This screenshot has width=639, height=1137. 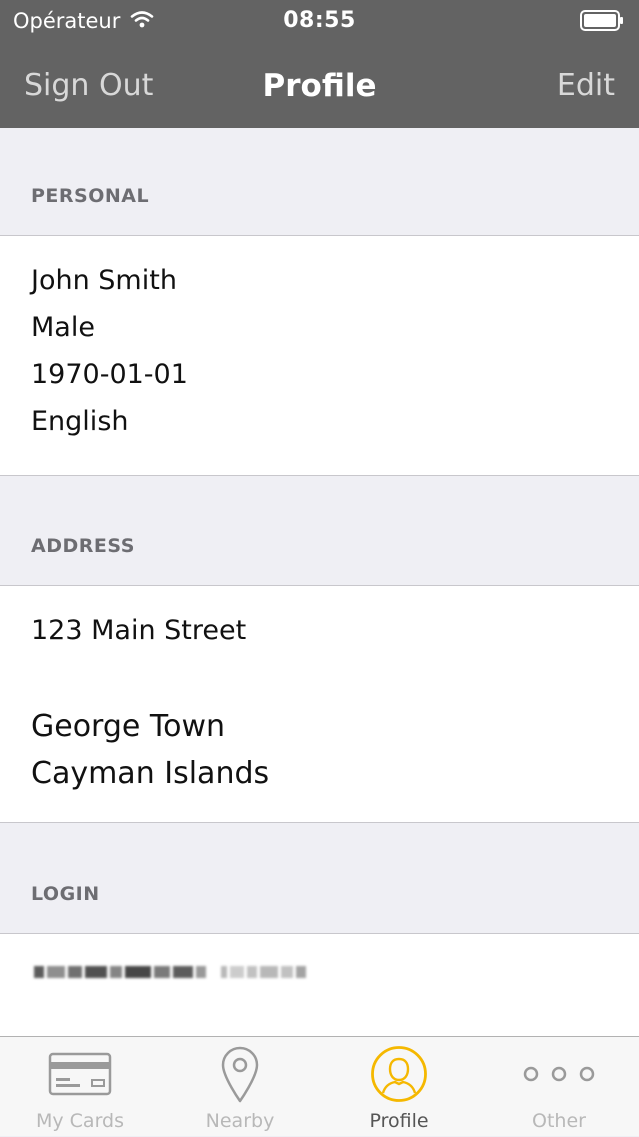 I want to click on address-city: George Town, so click(x=128, y=726).